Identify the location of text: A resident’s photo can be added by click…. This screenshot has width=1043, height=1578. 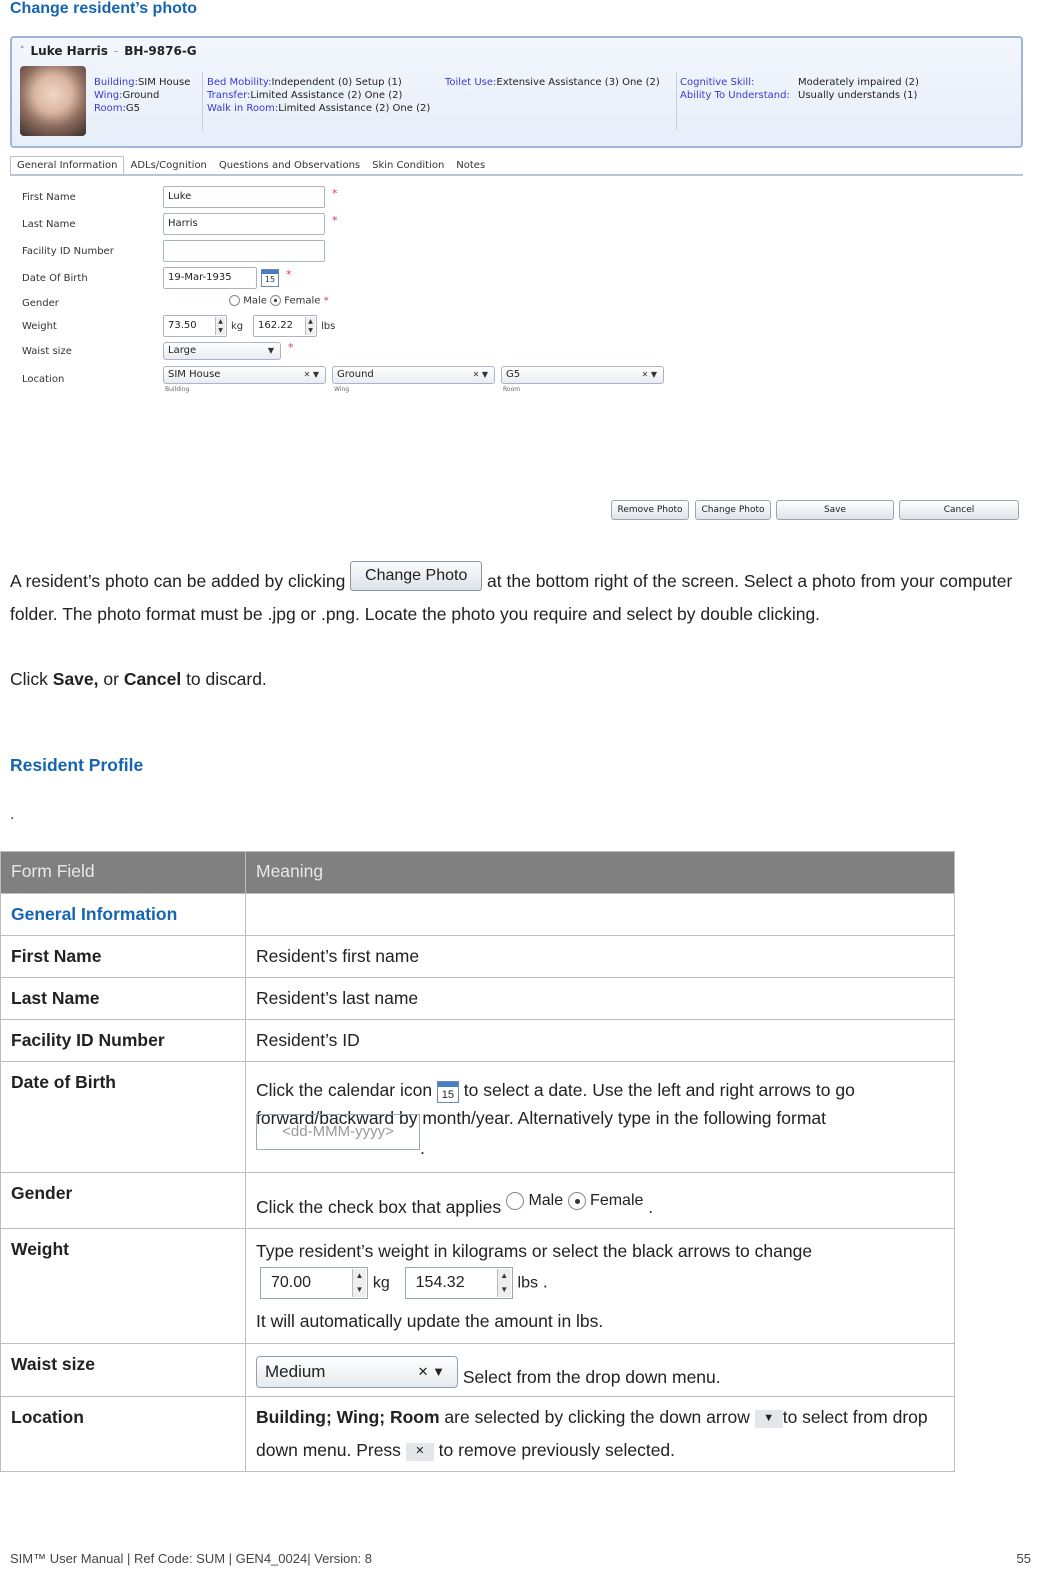
(180, 581).